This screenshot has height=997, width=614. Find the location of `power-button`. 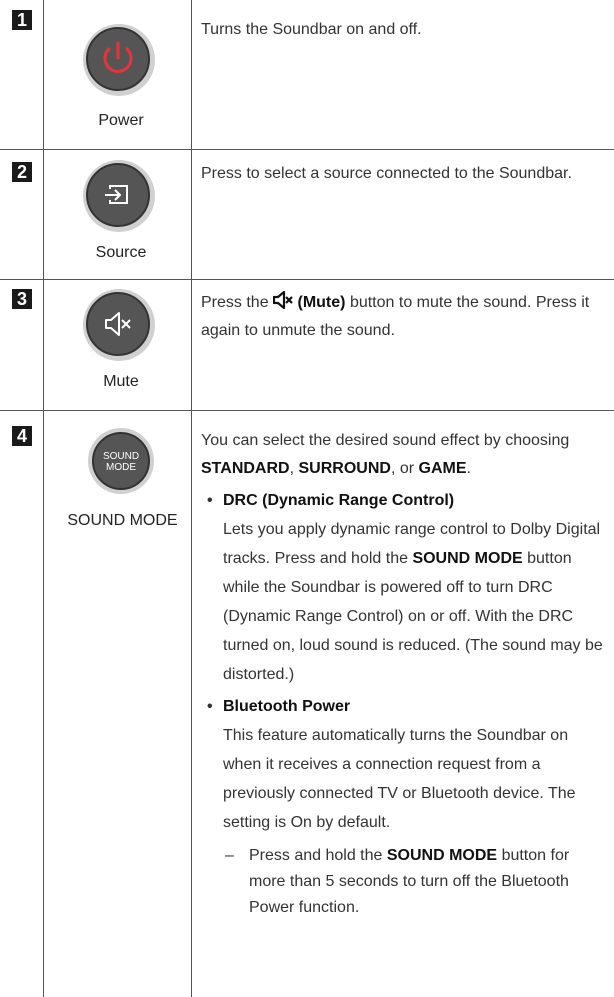

power-button is located at coordinates (118, 59).